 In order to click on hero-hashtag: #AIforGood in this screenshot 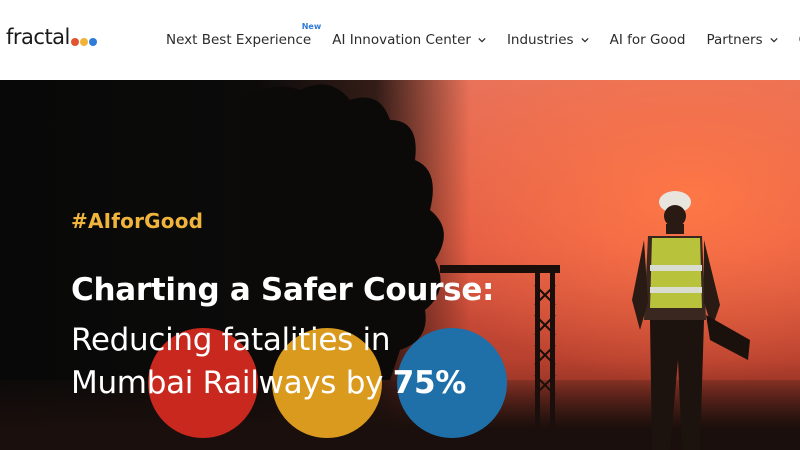, I will do `click(137, 221)`.